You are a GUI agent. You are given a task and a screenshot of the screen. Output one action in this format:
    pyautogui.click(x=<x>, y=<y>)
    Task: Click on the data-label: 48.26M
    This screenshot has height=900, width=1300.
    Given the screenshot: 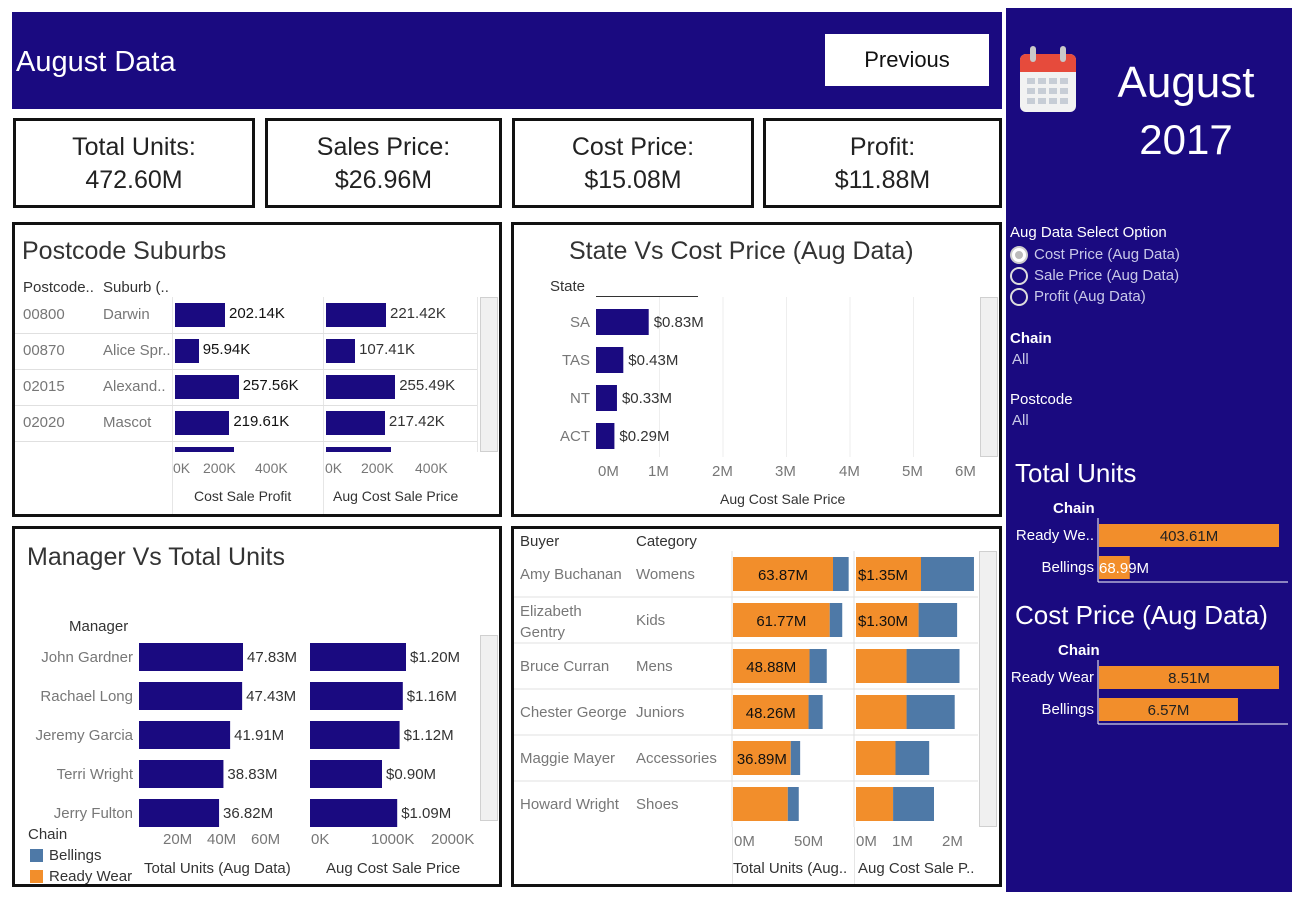 What is the action you would take?
    pyautogui.click(x=771, y=713)
    